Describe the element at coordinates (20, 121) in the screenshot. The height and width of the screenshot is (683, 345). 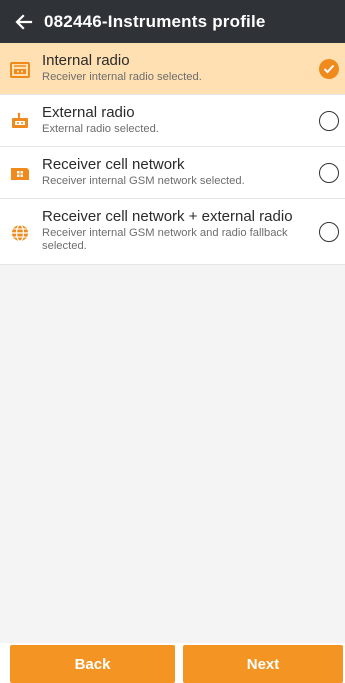
I see `external-radio-icon` at that location.